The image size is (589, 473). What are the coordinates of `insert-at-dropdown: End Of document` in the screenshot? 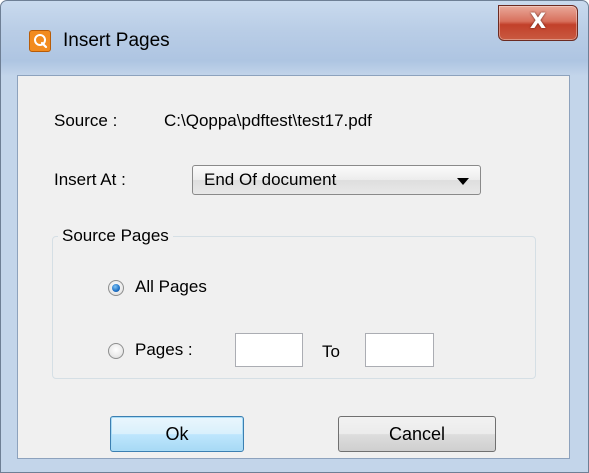 It's located at (336, 180).